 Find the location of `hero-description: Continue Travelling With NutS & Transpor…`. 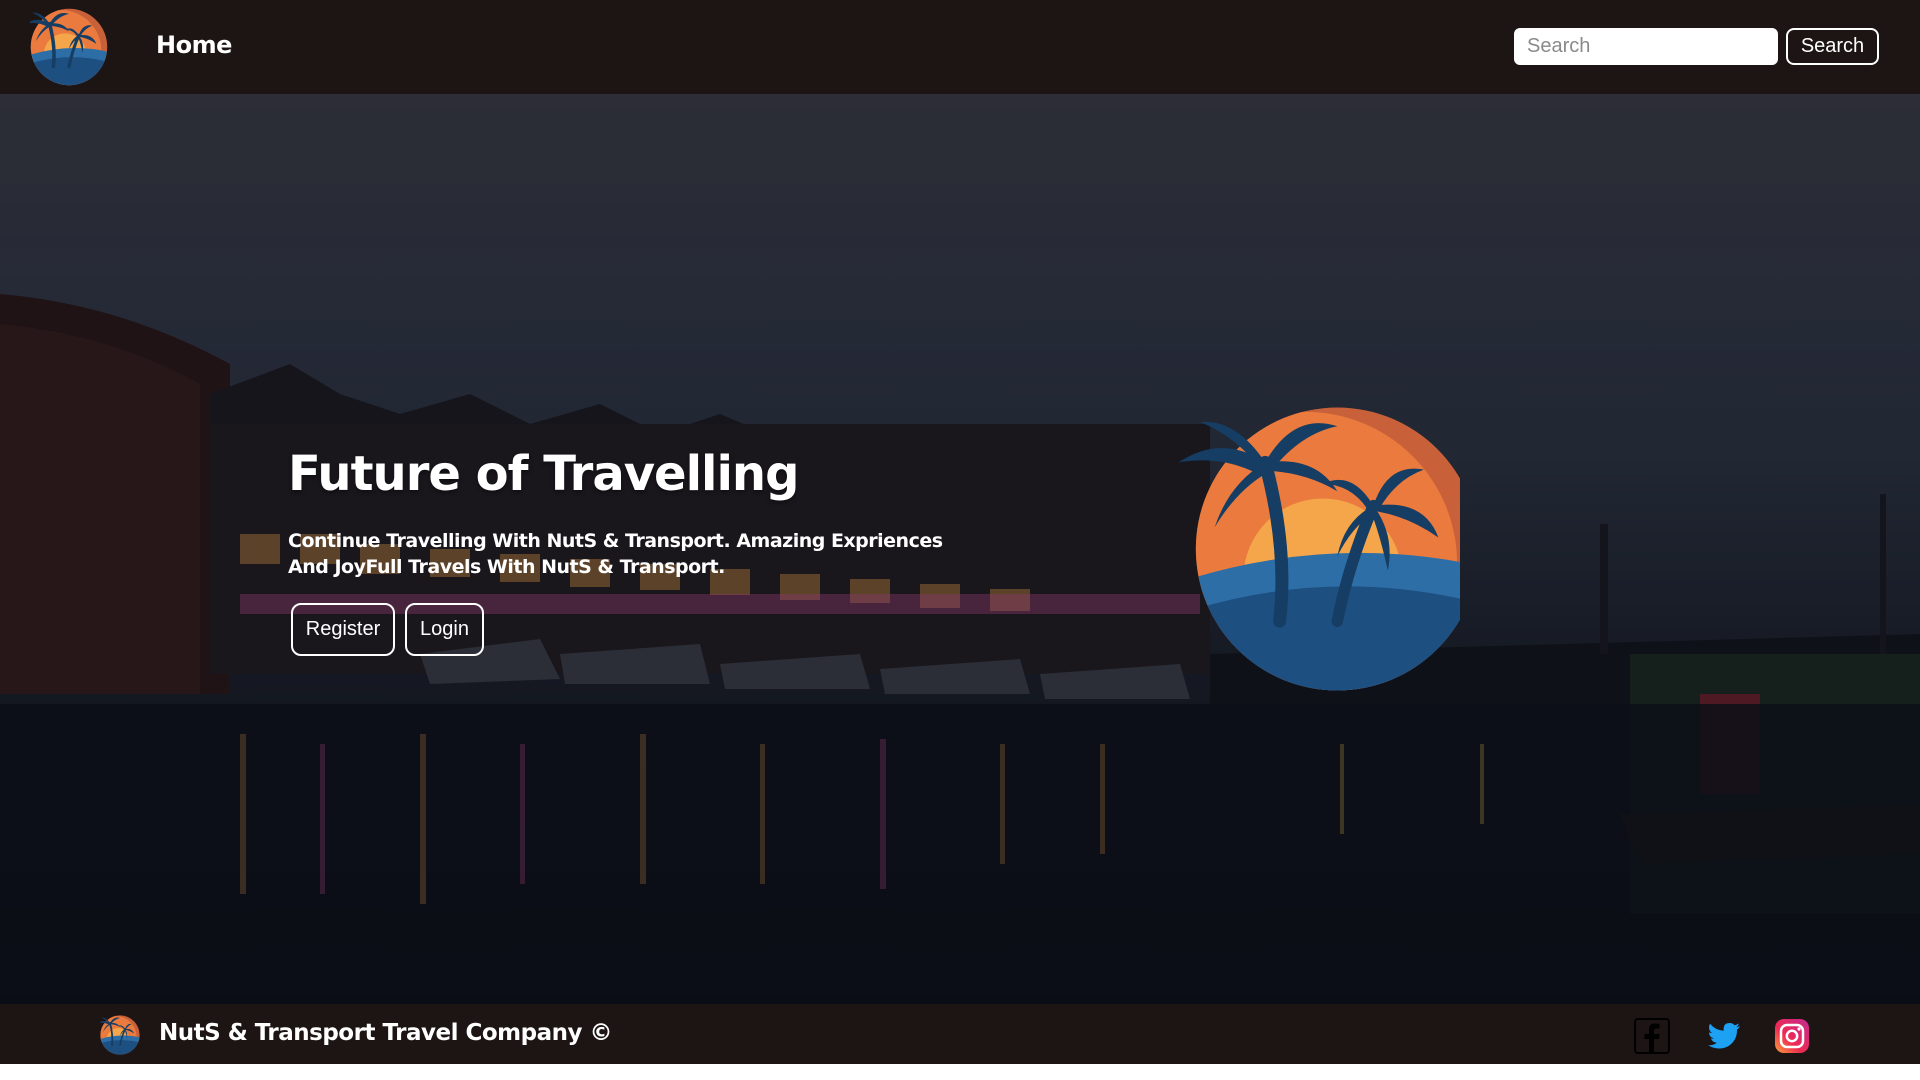

hero-description: Continue Travelling With NutS & Transpor… is located at coordinates (638, 554).